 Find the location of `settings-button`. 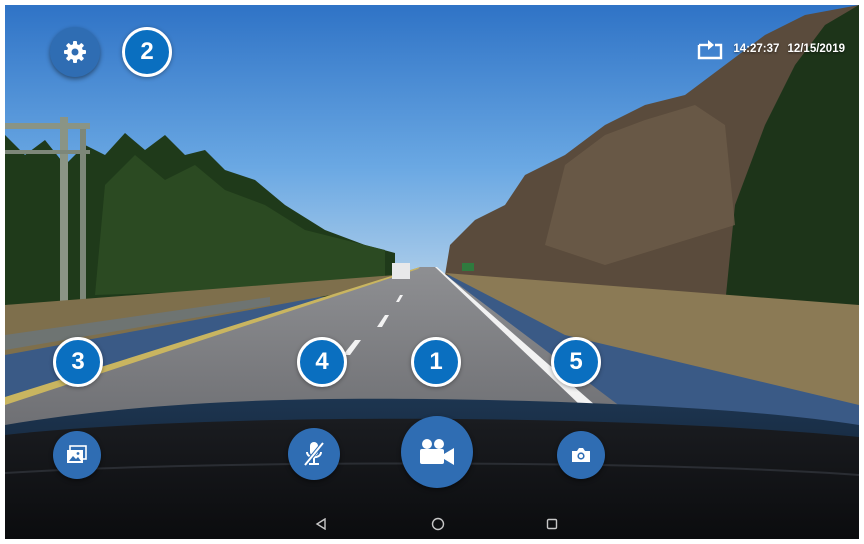

settings-button is located at coordinates (75, 52).